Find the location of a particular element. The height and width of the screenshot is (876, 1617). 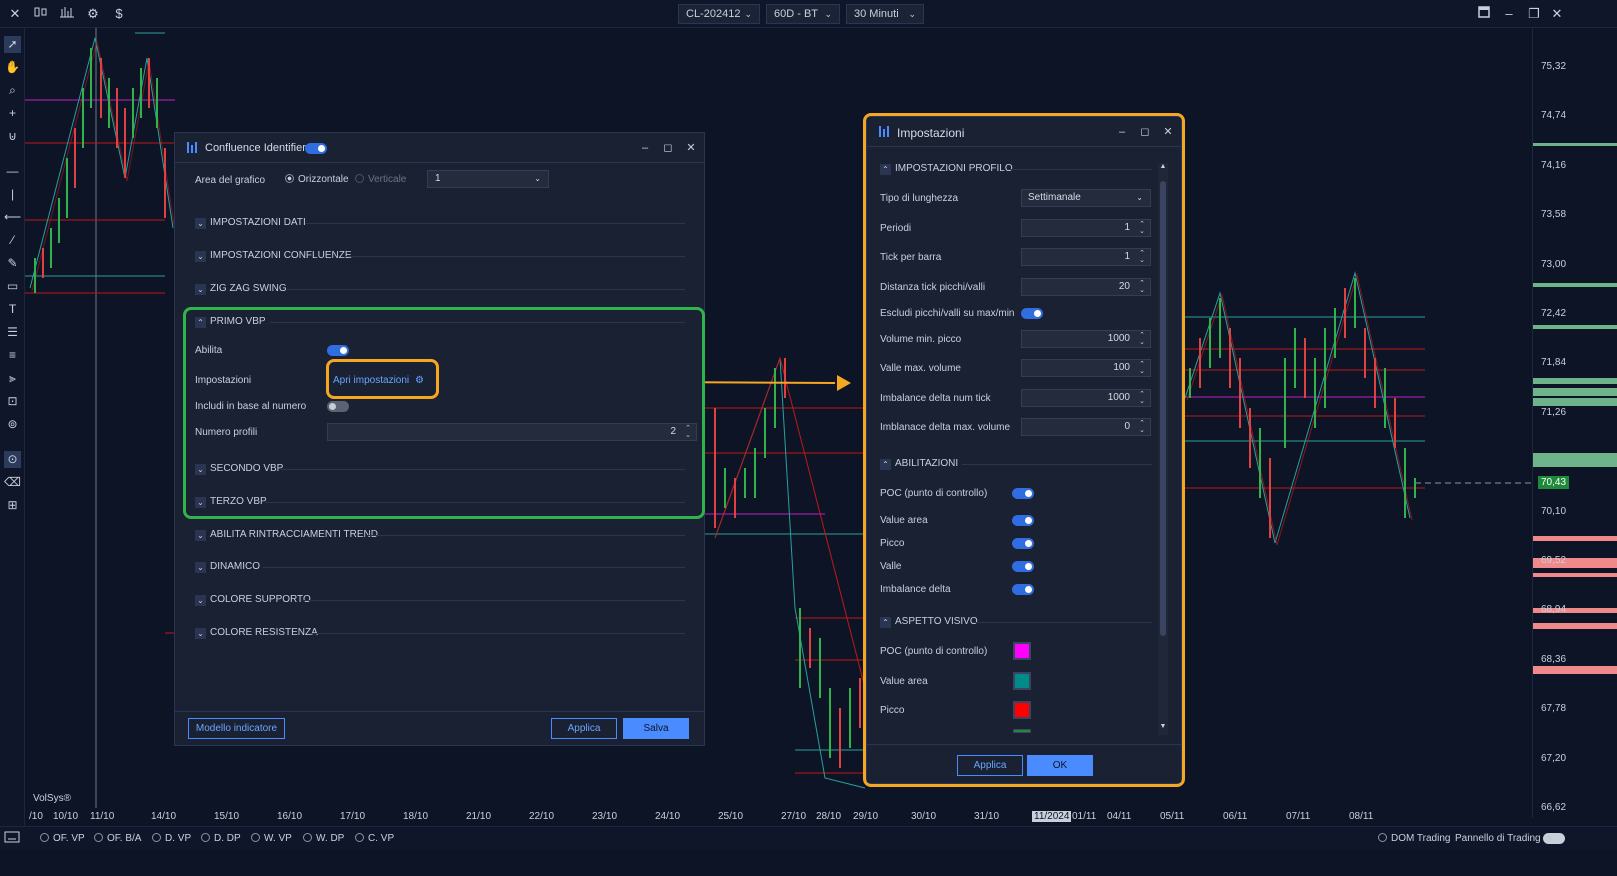

section-impostazioni-confluenze: ⌄ IMPOSTAZIONI CONFLUENZE is located at coordinates (273, 256).